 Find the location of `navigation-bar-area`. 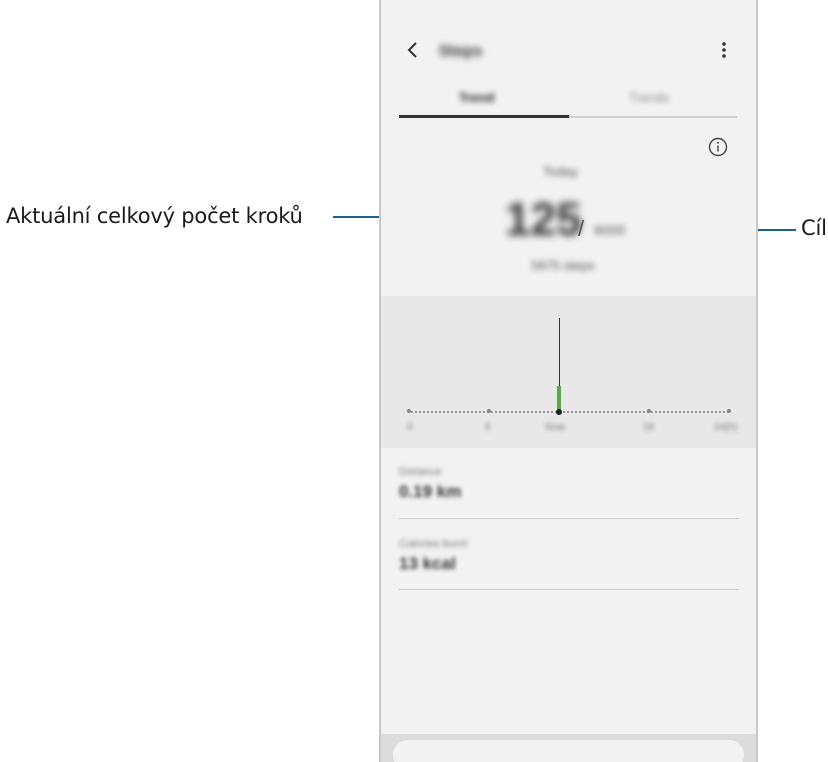

navigation-bar-area is located at coordinates (568, 748).